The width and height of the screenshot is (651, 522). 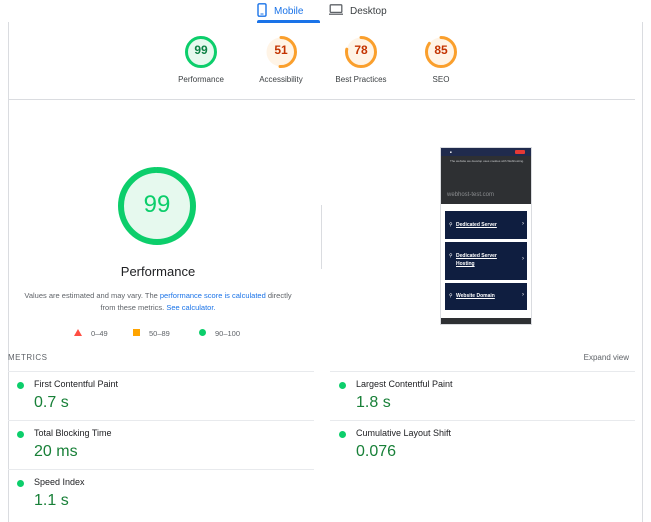 I want to click on metric-value: 1.1 s, so click(x=51, y=500).